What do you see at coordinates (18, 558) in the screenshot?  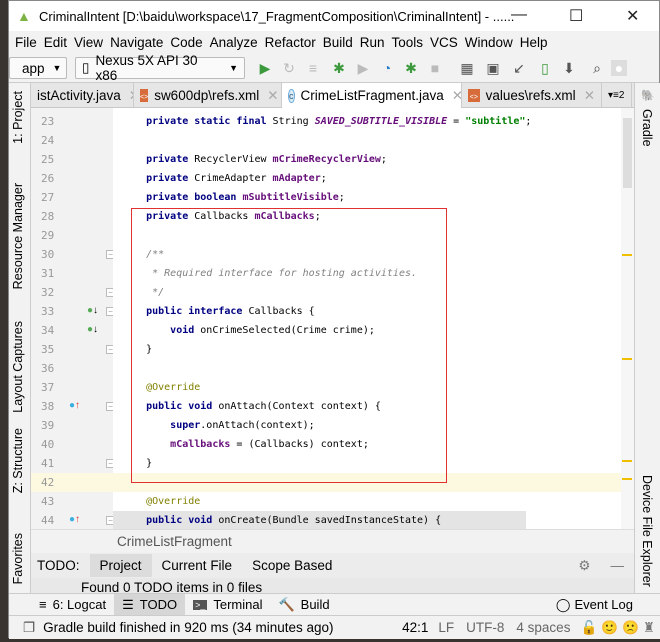 I see `tool-favorites: Favorites` at bounding box center [18, 558].